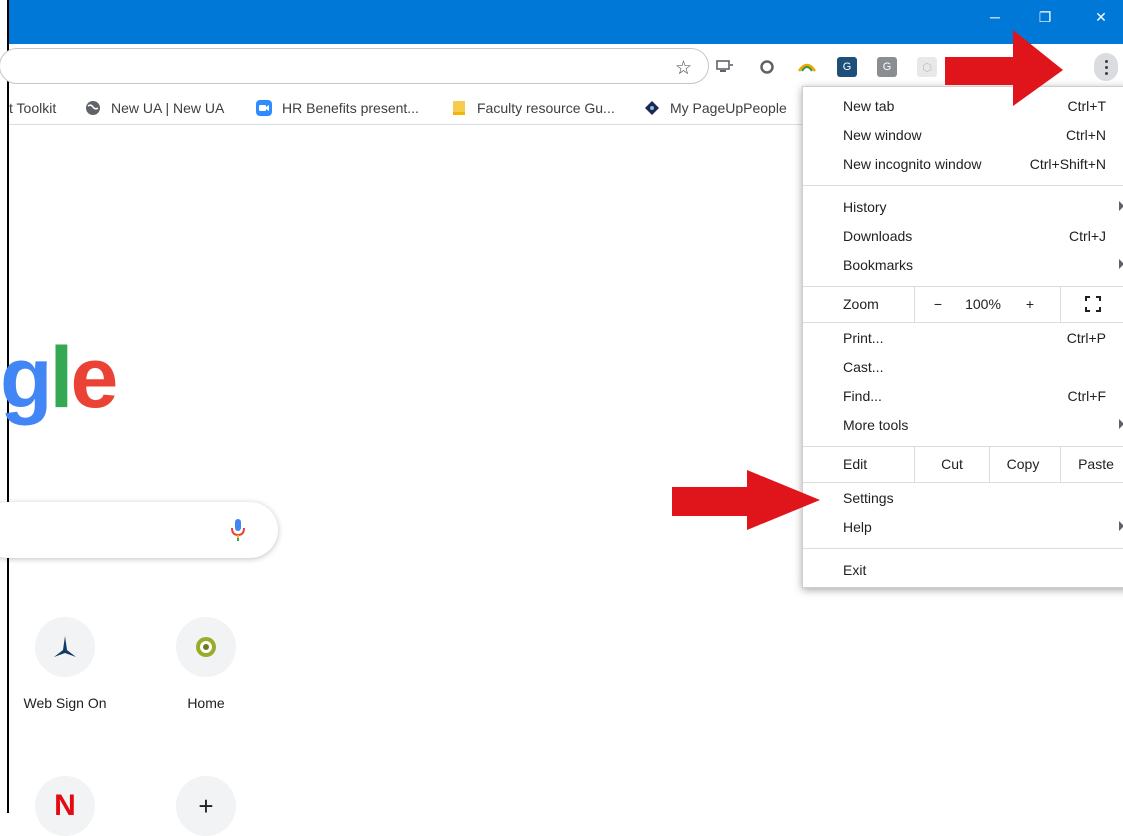 The image size is (1123, 836). What do you see at coordinates (459, 108) in the screenshot?
I see `folder-note-icon` at bounding box center [459, 108].